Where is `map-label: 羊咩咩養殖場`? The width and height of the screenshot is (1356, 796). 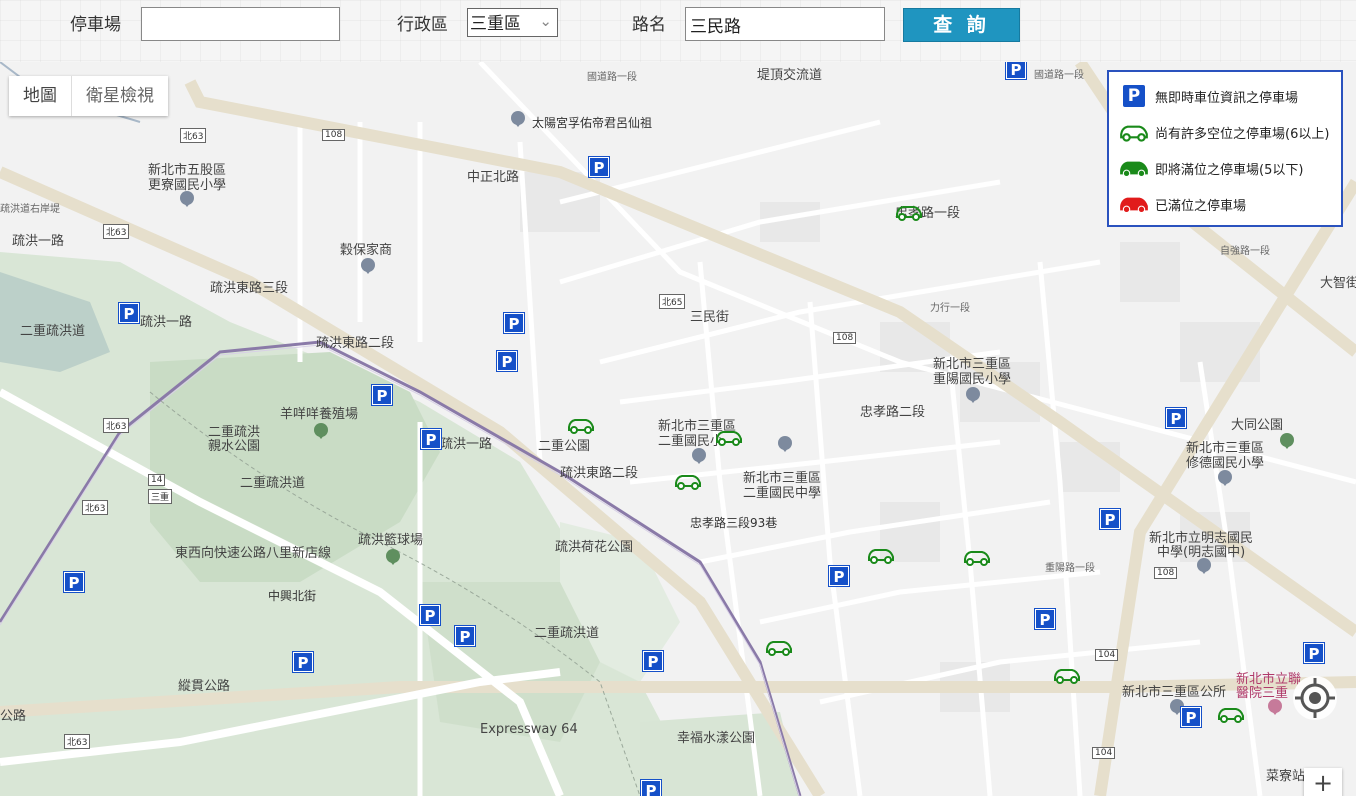 map-label: 羊咩咩養殖場 is located at coordinates (319, 414).